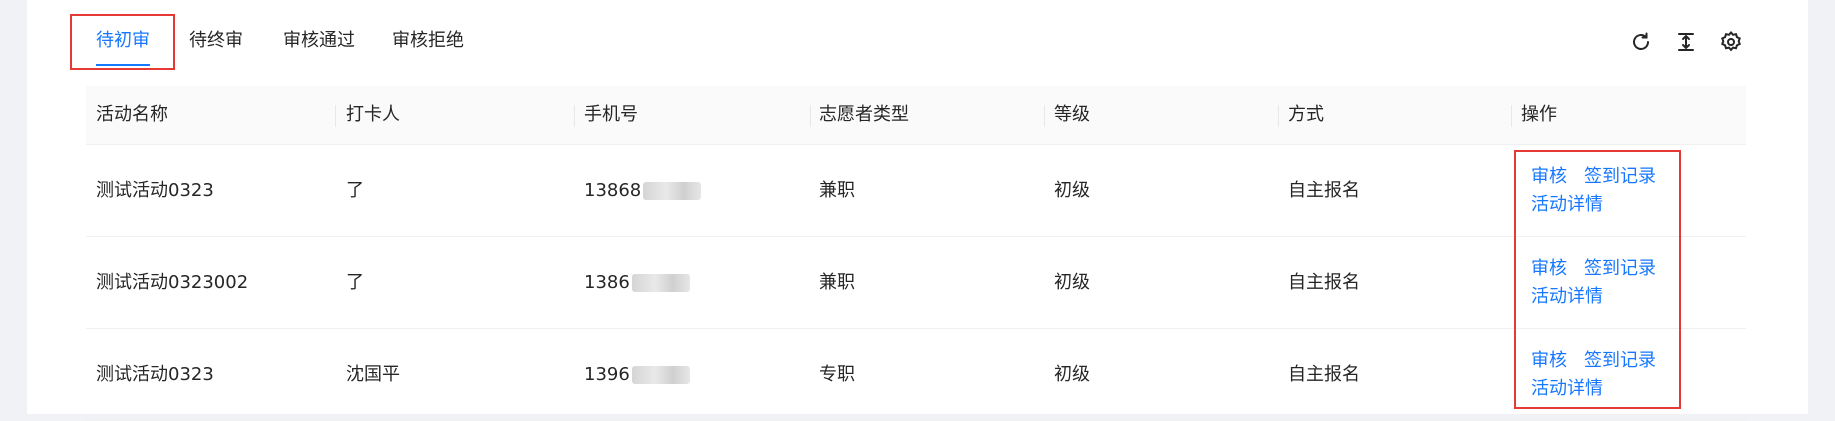 Image resolution: width=1835 pixels, height=421 pixels. Describe the element at coordinates (611, 114) in the screenshot. I see `column-header: 手机号` at that location.